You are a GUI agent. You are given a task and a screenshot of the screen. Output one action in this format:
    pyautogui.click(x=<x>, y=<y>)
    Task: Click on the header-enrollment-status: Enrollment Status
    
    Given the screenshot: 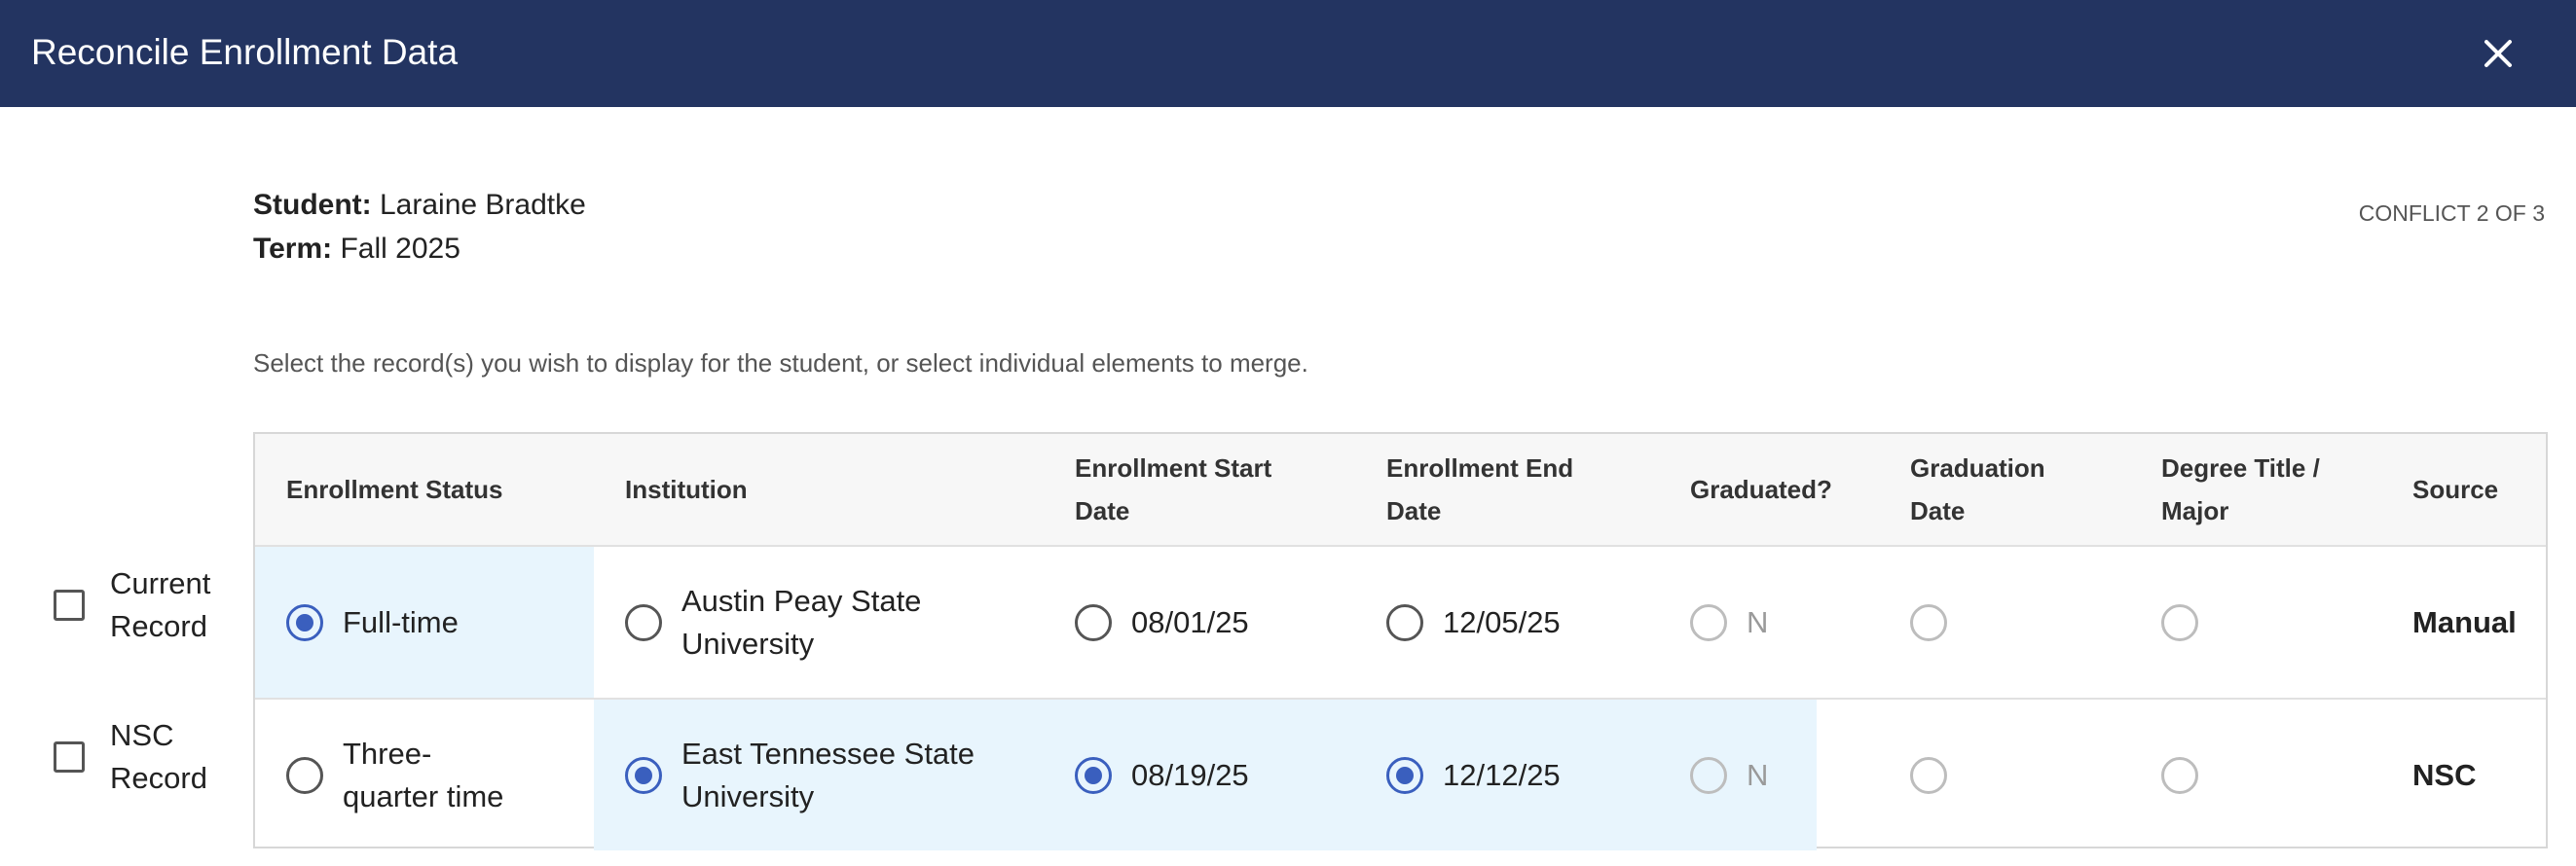 What is the action you would take?
    pyautogui.click(x=394, y=490)
    